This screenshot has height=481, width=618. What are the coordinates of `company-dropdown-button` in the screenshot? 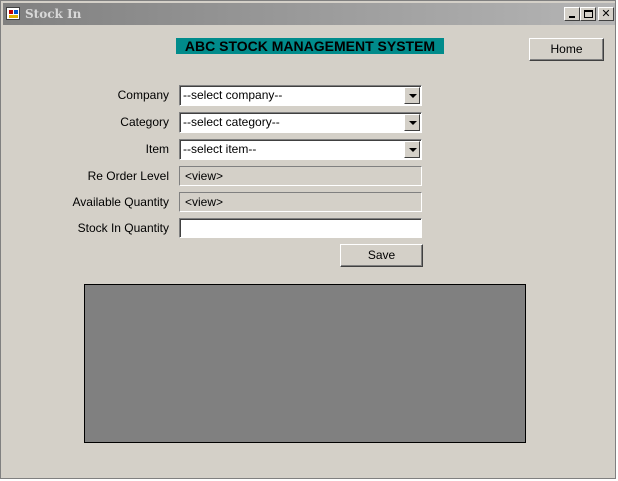 It's located at (412, 95).